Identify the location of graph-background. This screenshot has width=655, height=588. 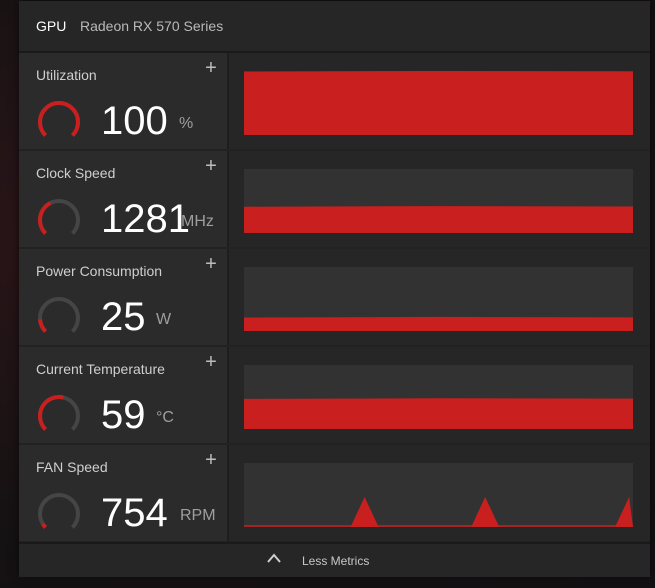
(438, 495).